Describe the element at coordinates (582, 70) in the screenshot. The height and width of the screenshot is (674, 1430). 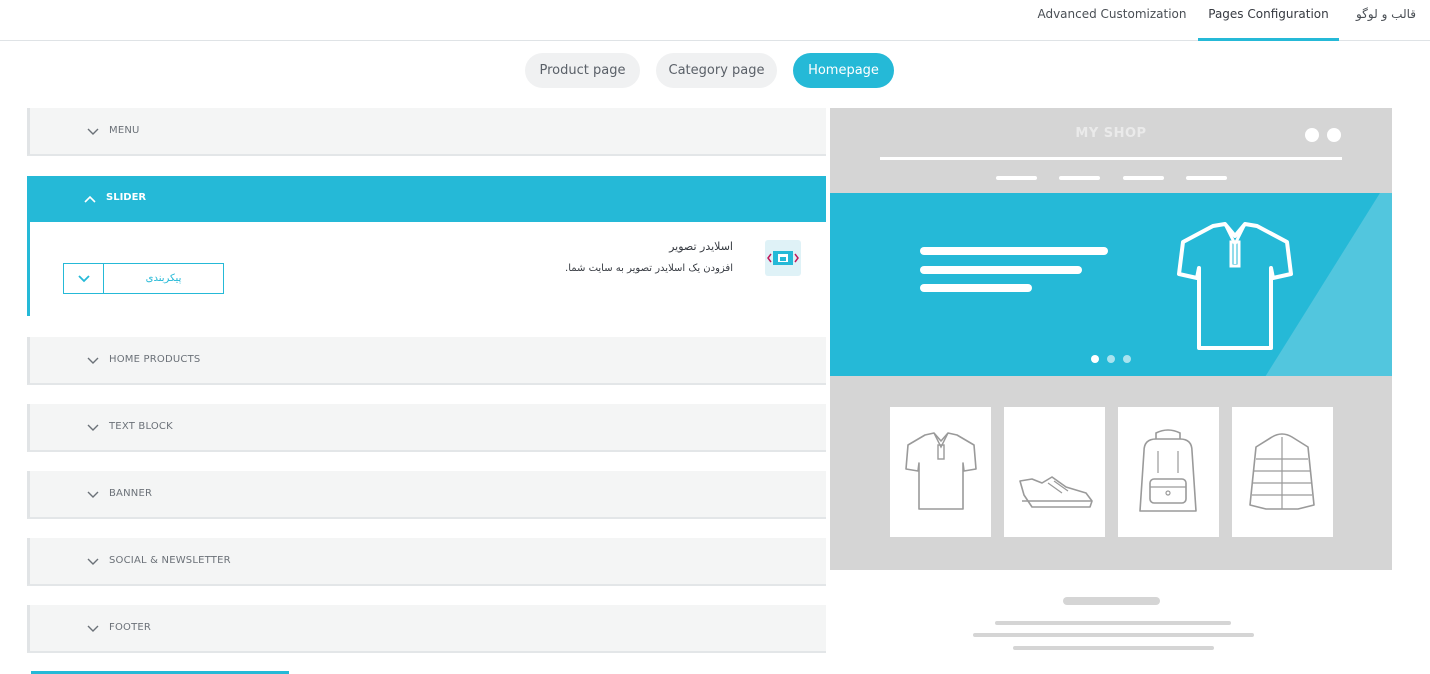
I see `product-page-button: Product page` at that location.